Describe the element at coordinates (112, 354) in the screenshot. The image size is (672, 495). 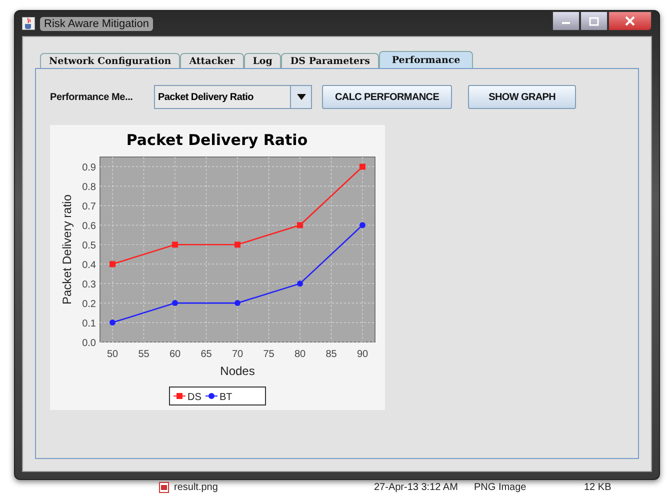
I see `x-tick-label: 50` at that location.